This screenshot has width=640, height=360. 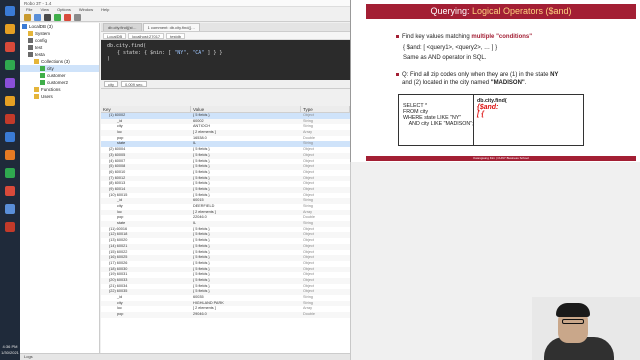 What do you see at coordinates (41, 26) in the screenshot?
I see `tree-item-label: LocalDB (3)` at bounding box center [41, 26].